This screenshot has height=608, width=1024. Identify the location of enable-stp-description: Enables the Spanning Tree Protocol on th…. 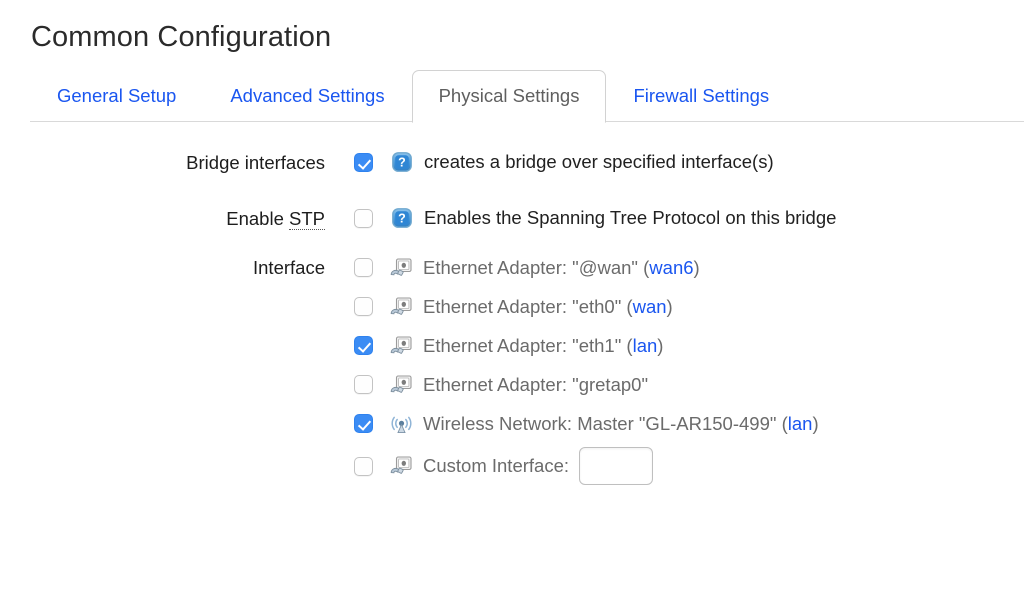
(630, 217).